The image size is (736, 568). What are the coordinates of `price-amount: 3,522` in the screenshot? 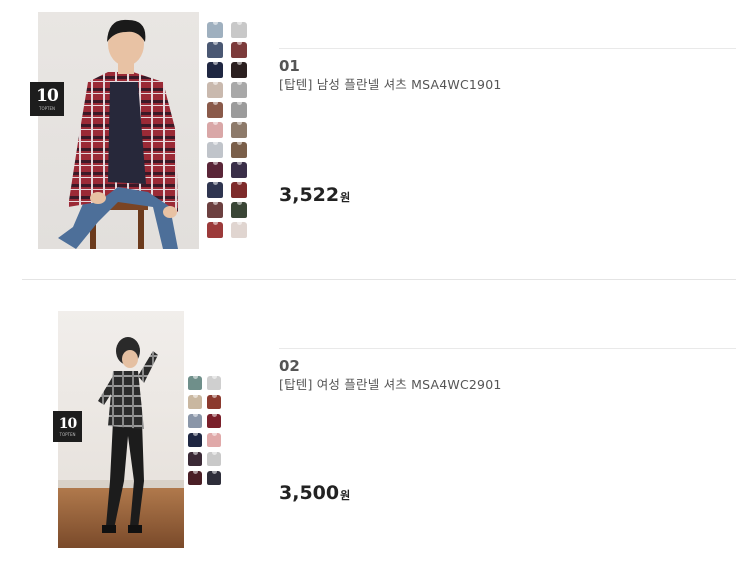 It's located at (309, 195).